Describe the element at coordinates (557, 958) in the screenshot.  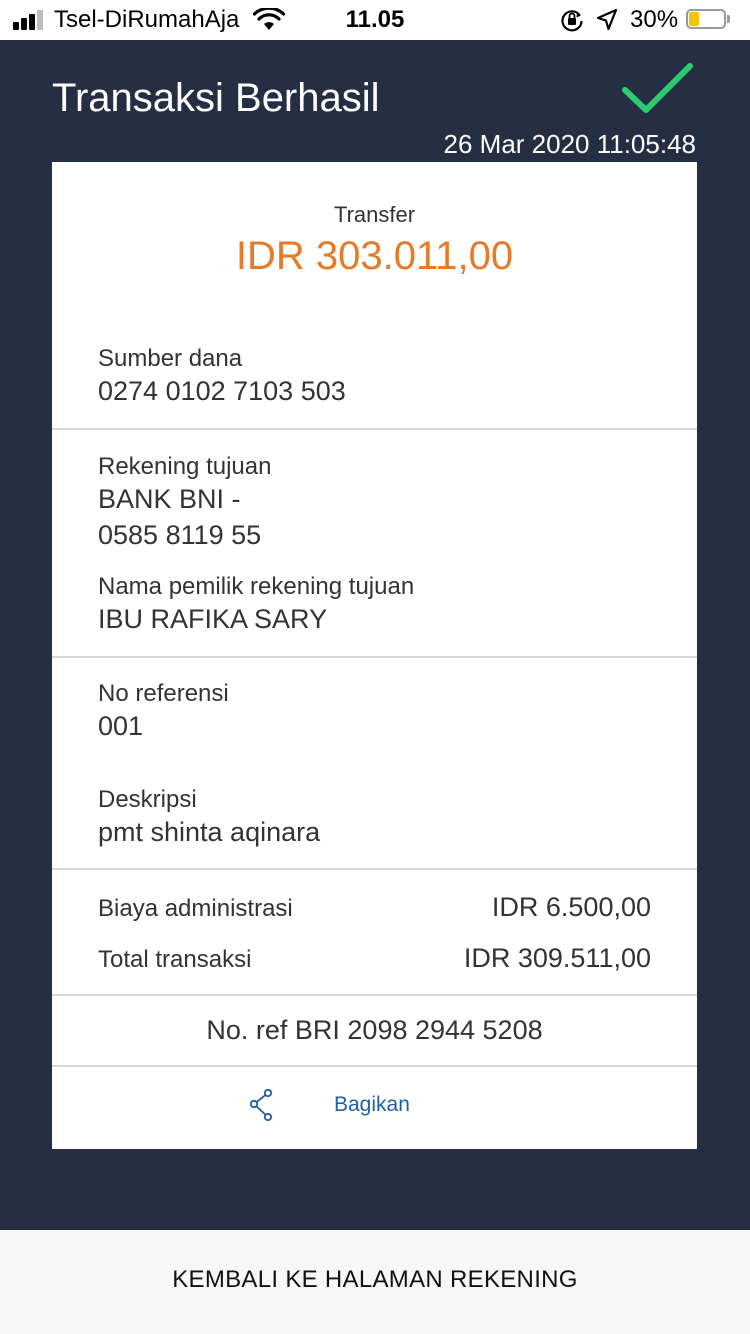
I see `total-value: IDR 309.511,00` at that location.